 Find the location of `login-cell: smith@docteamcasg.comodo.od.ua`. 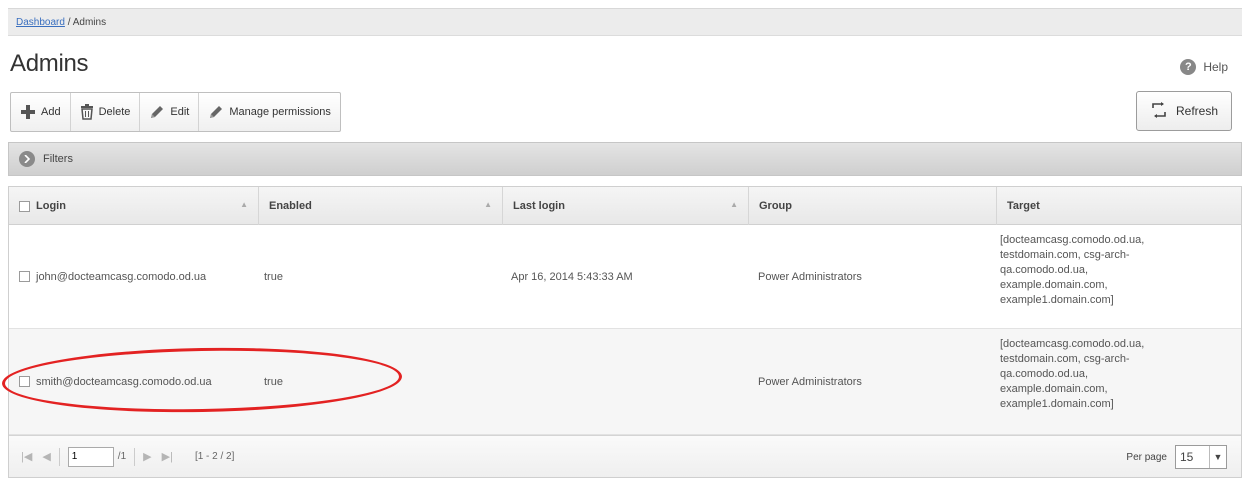

login-cell: smith@docteamcasg.comodo.od.ua is located at coordinates (115, 381).